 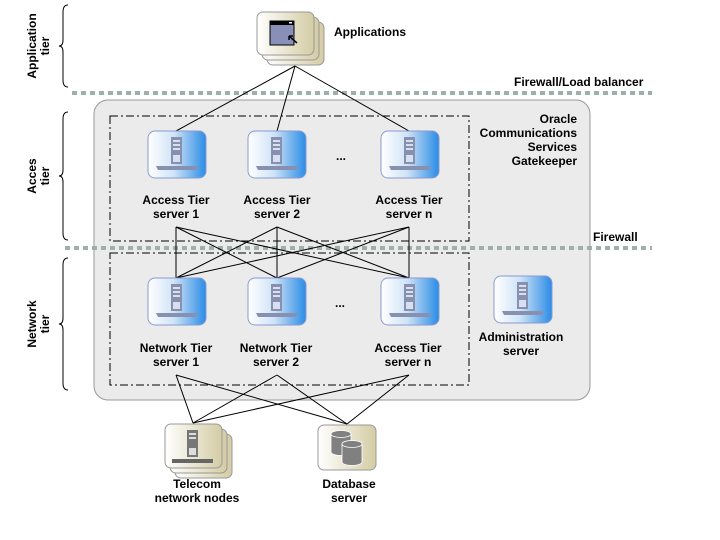 I want to click on database-label: Database, so click(x=349, y=484).